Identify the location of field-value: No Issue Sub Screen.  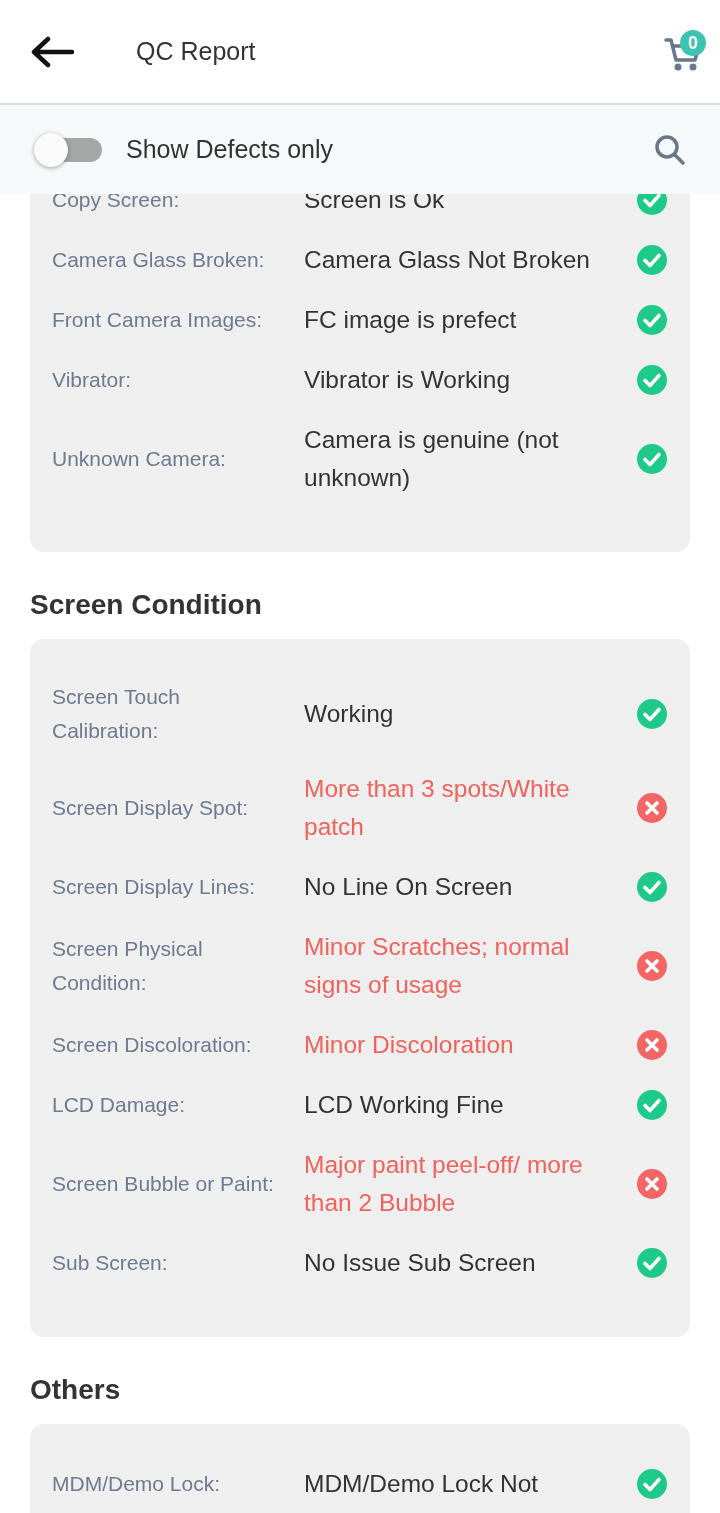
(420, 1263).